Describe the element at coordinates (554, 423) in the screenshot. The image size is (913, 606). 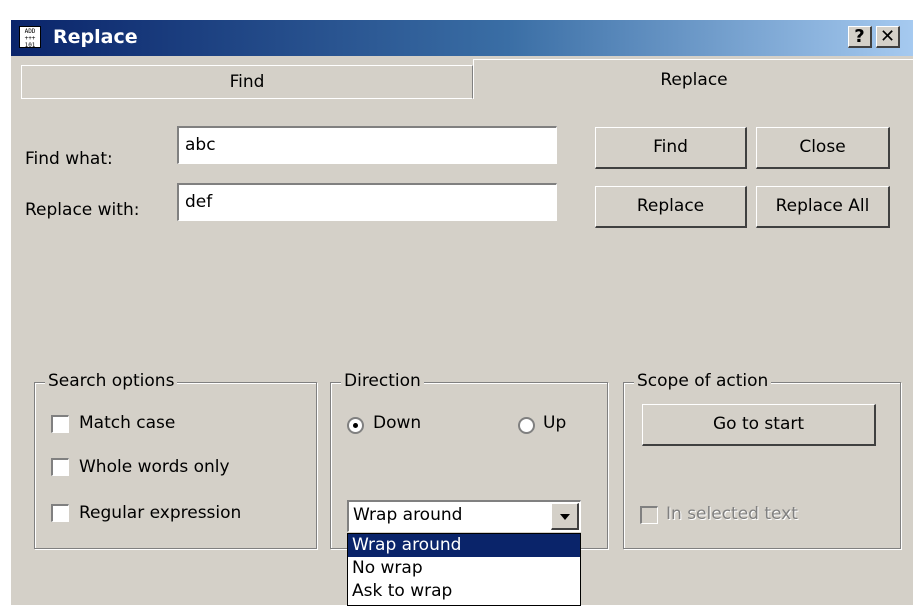
I see `direction-up-label: Up` at that location.